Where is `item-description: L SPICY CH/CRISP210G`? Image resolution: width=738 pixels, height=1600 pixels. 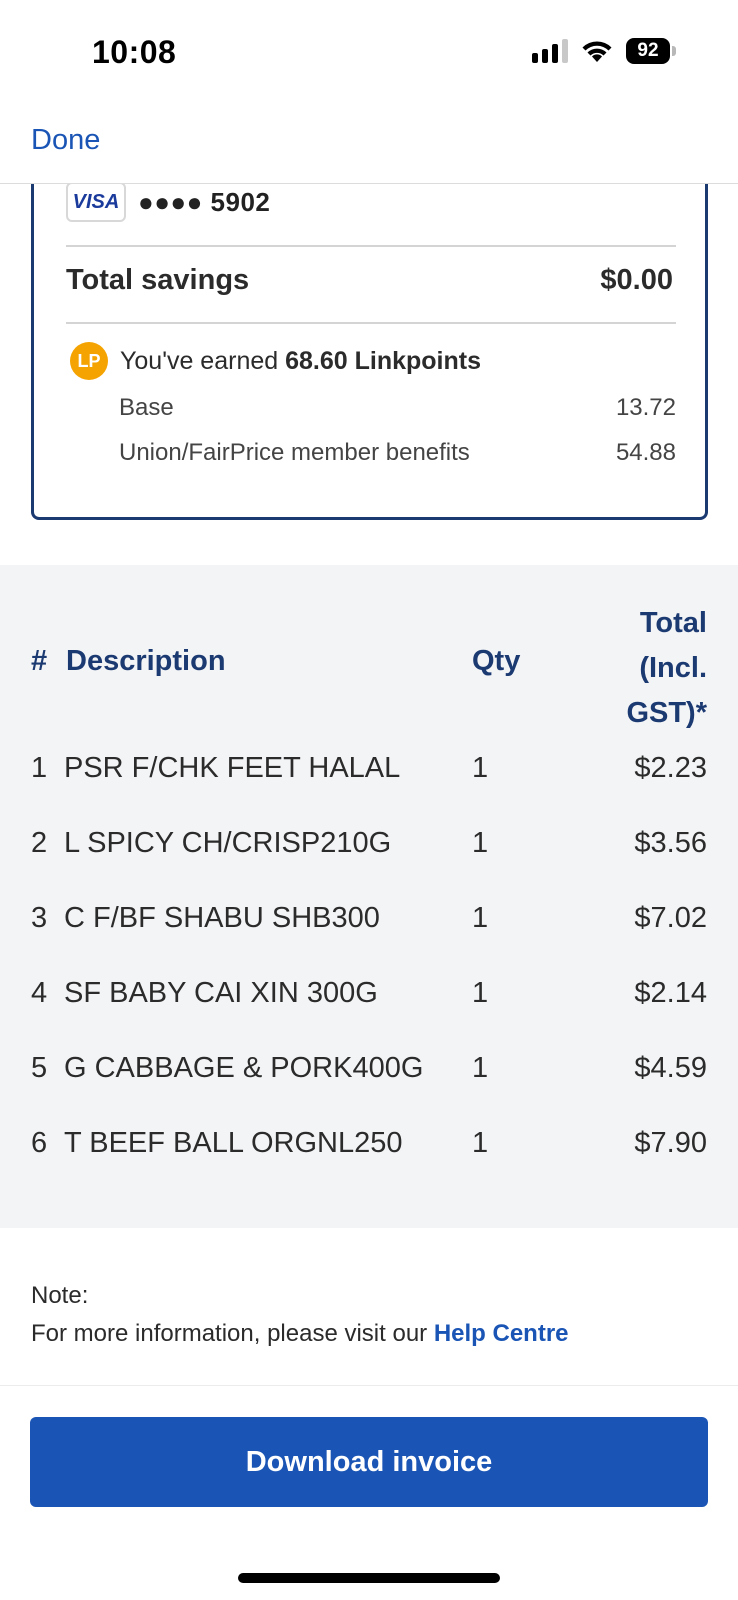
item-description: L SPICY CH/CRISP210G is located at coordinates (228, 843).